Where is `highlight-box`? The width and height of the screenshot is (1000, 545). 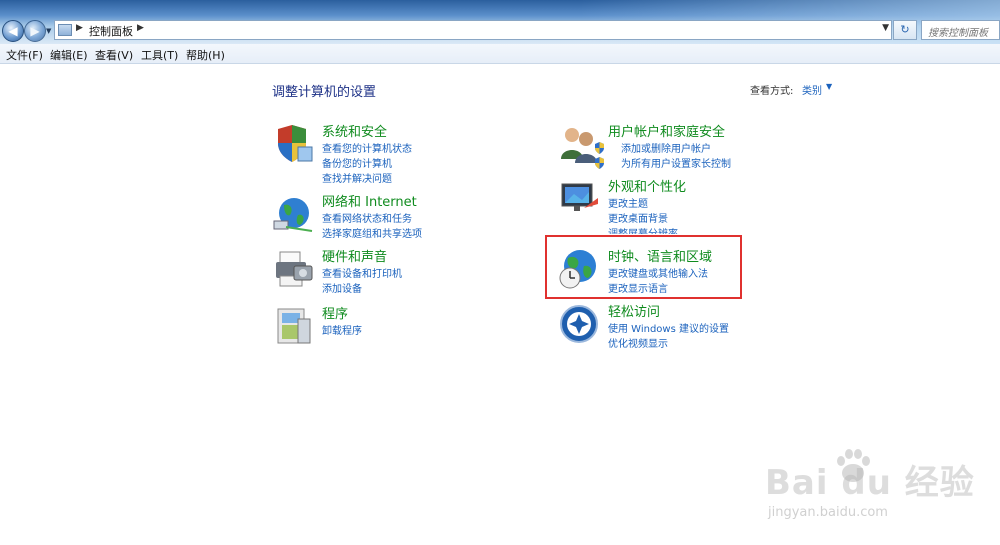 highlight-box is located at coordinates (643, 267).